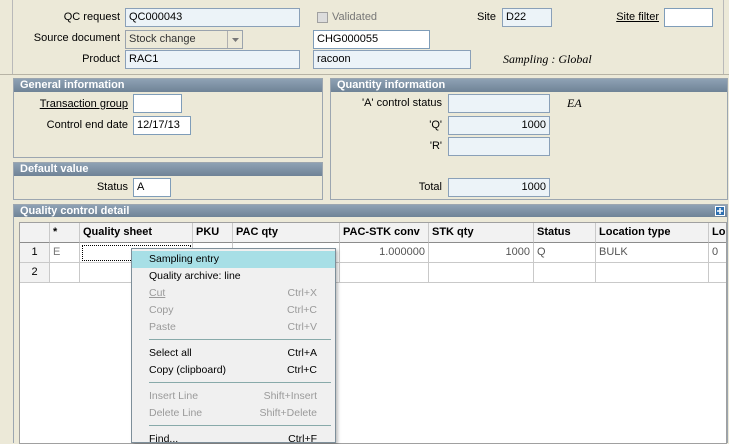 Image resolution: width=729 pixels, height=444 pixels. I want to click on menu-item-shortcut: Shift+Delete, so click(288, 413).